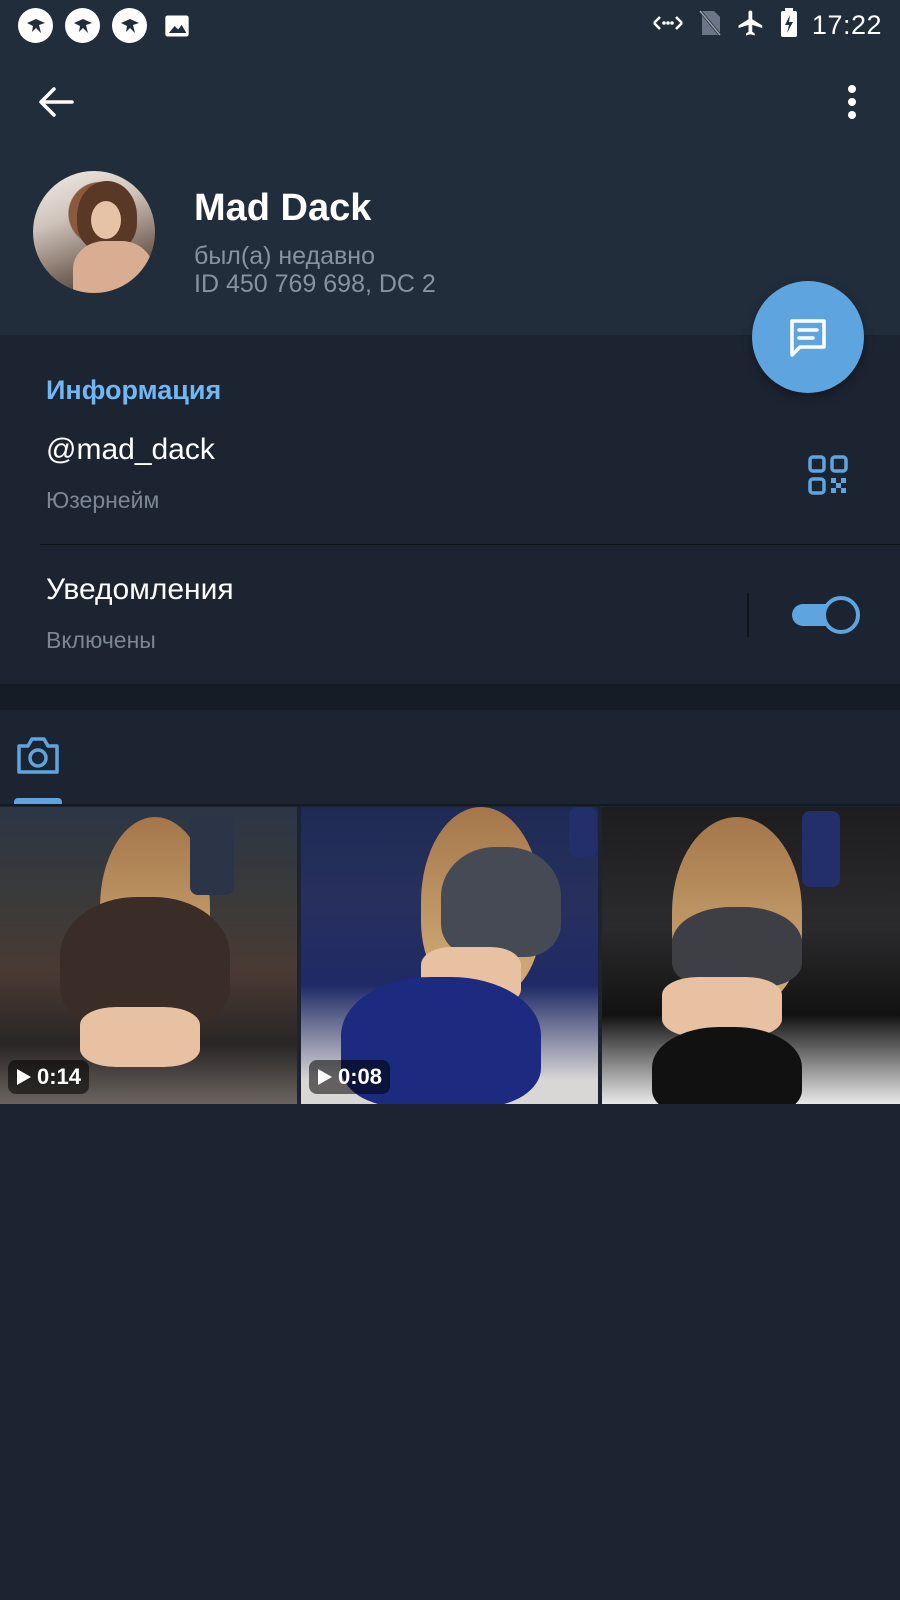  Describe the element at coordinates (450, 805) in the screenshot. I see `tabs-underline` at that location.